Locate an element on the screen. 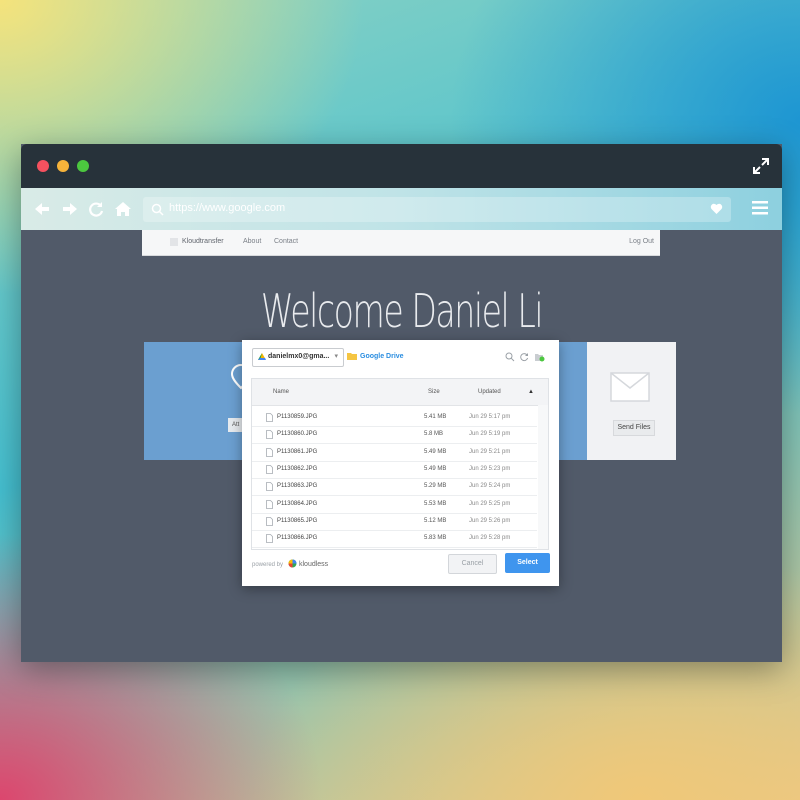 The image size is (800, 800). file-name: P1130859.JPG is located at coordinates (297, 417).